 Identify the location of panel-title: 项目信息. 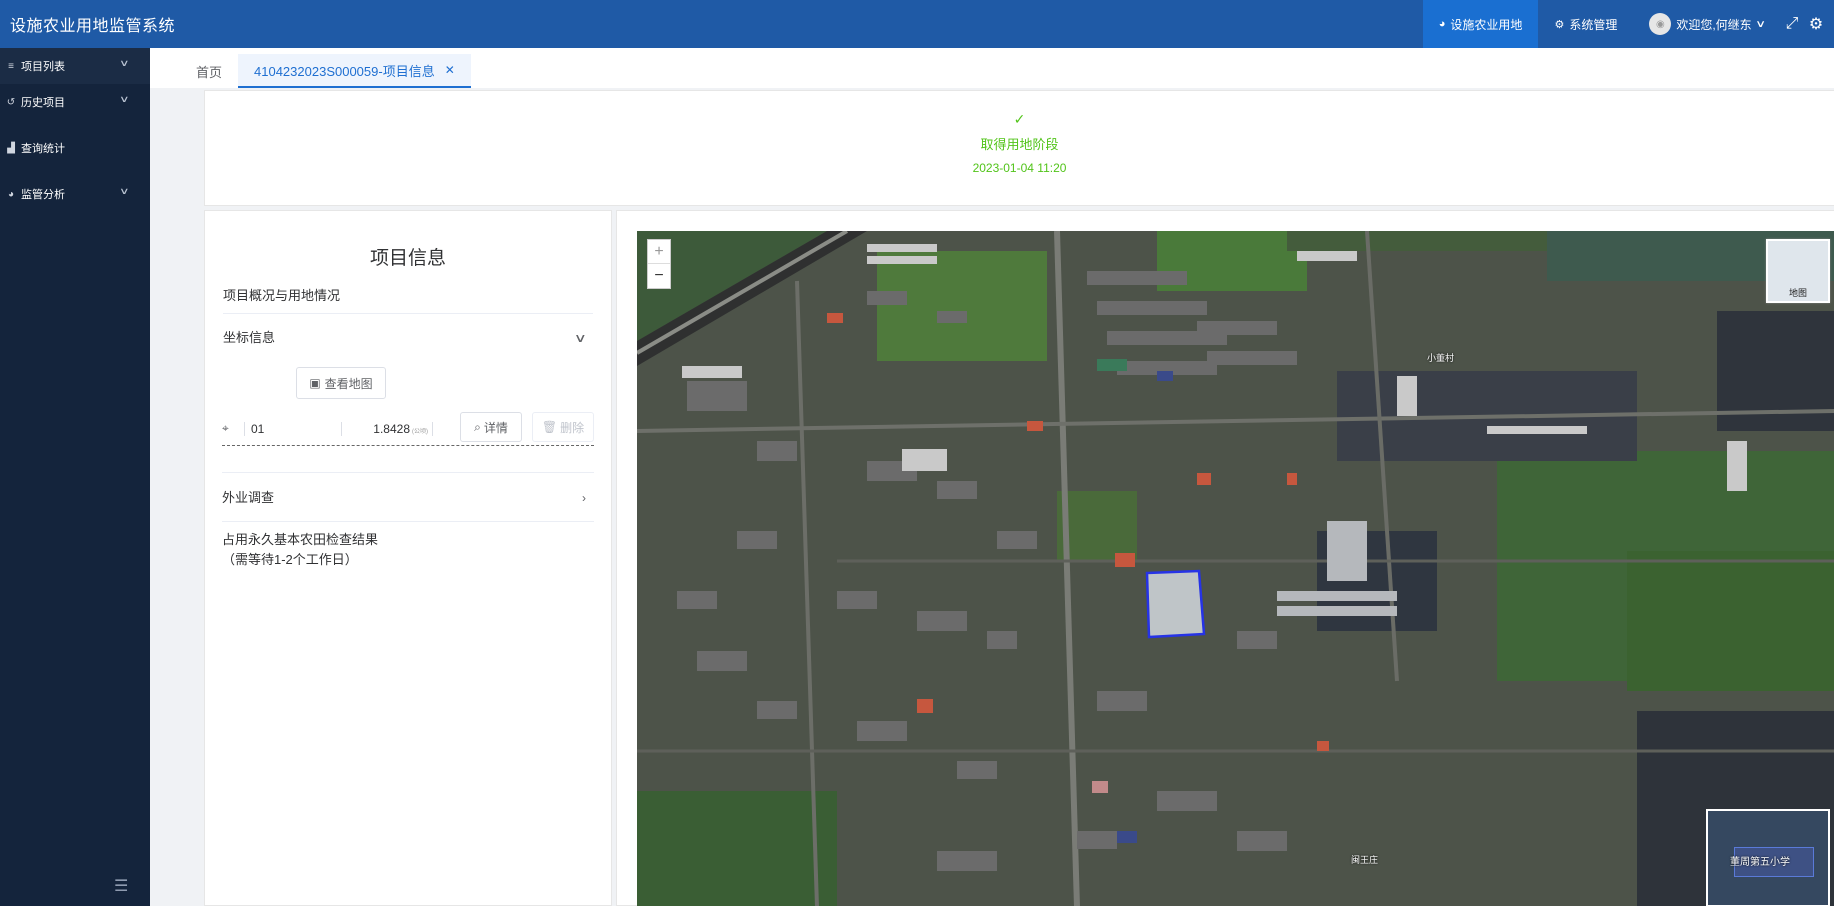
(407, 258).